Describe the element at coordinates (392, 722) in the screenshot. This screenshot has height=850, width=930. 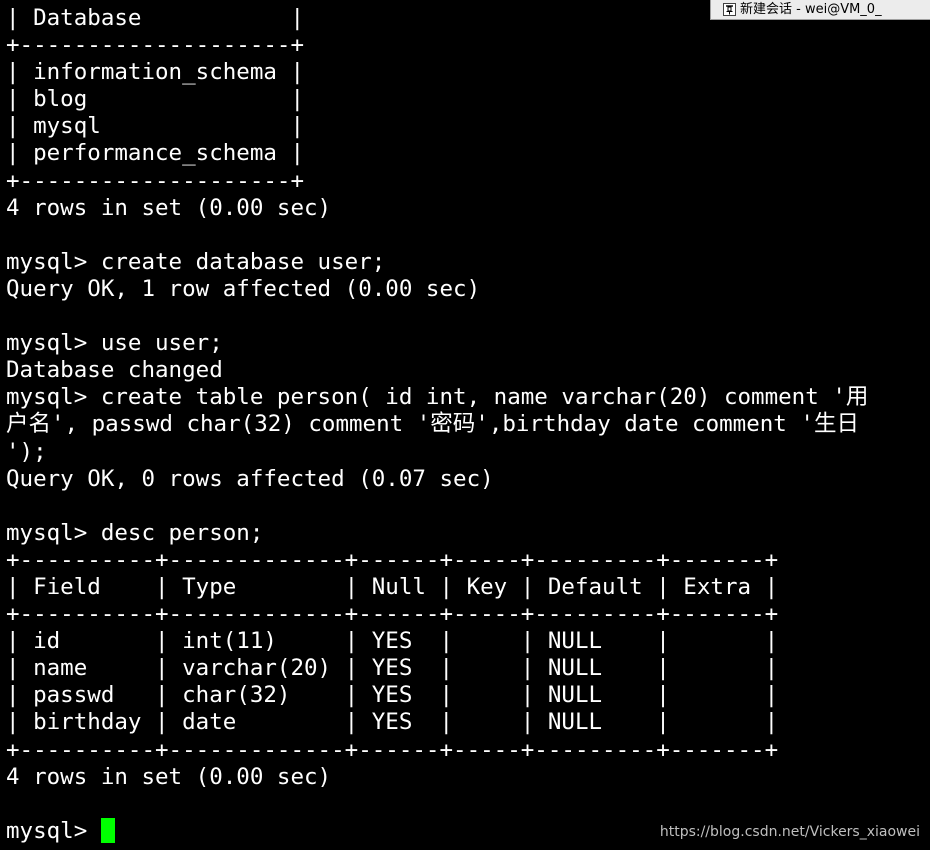
I see `terminal-line: | birthday | date | YES | | NULL | |` at that location.